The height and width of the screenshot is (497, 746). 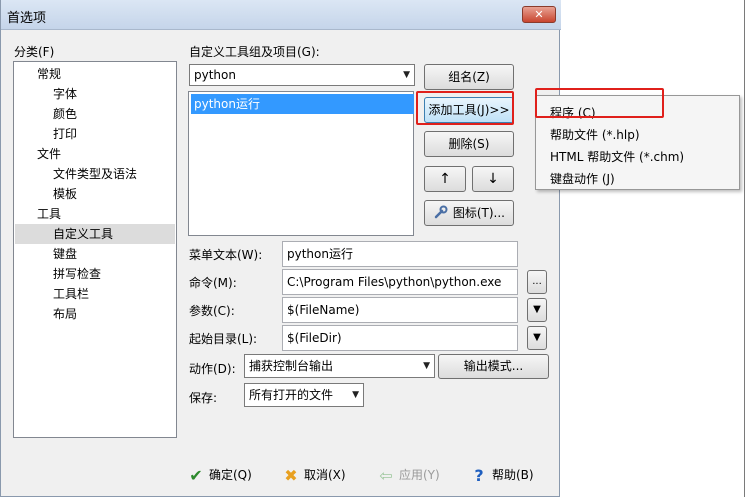 What do you see at coordinates (223, 339) in the screenshot?
I see `start-dir-label: 起始目录(L):` at bounding box center [223, 339].